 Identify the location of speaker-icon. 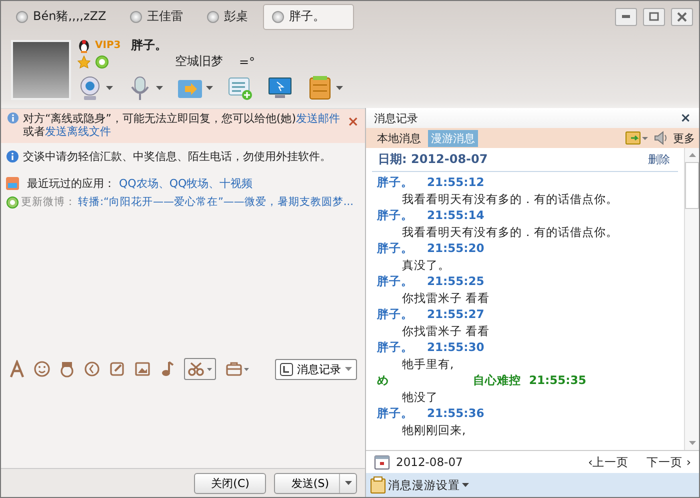
(661, 138).